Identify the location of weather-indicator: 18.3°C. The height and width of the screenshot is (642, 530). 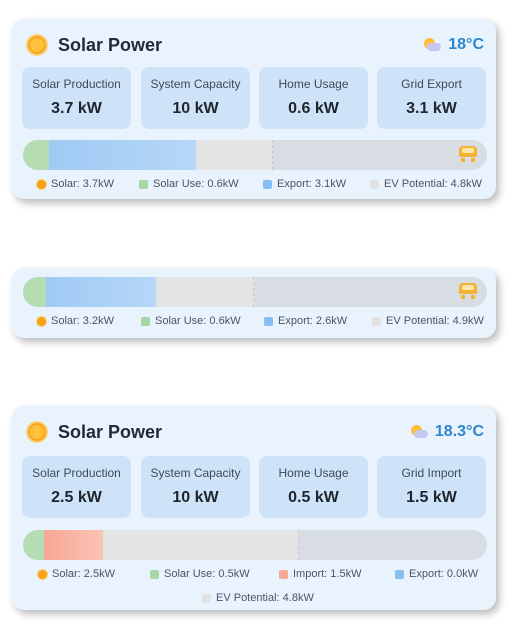
(446, 432).